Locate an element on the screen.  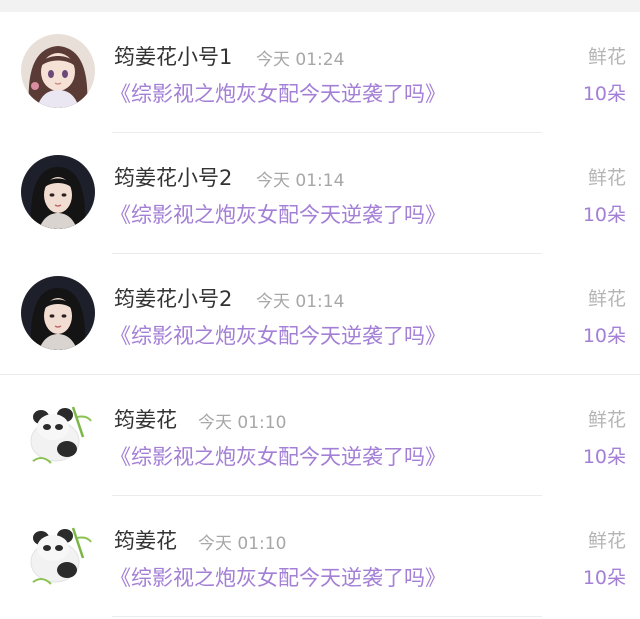
row-divider is located at coordinates (327, 616).